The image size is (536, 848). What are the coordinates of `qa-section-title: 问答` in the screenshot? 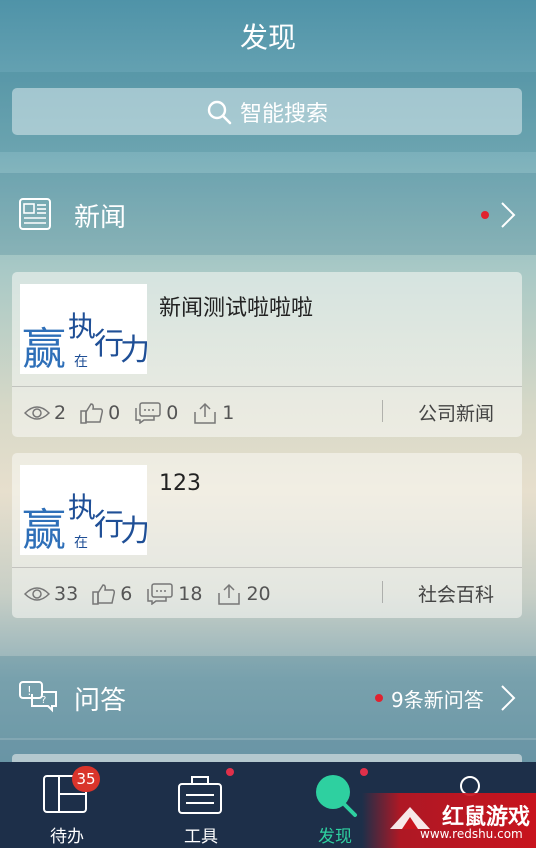 It's located at (100, 701).